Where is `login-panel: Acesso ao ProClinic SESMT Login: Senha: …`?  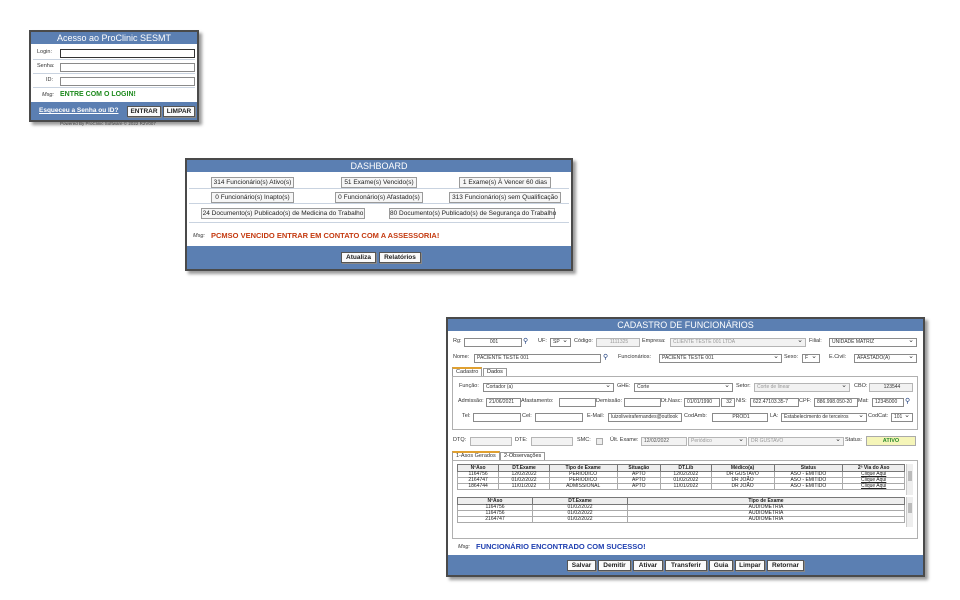 login-panel: Acesso ao ProClinic SESMT Login: Senha: … is located at coordinates (114, 76).